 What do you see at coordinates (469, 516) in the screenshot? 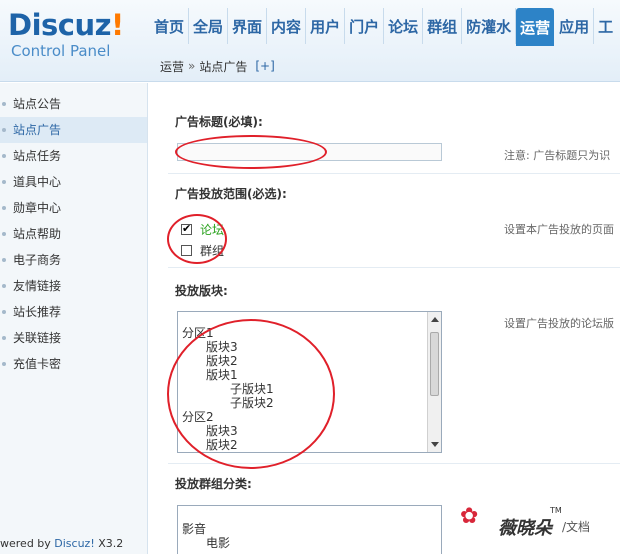
I see `flower-logo-icon: ✿` at bounding box center [469, 516].